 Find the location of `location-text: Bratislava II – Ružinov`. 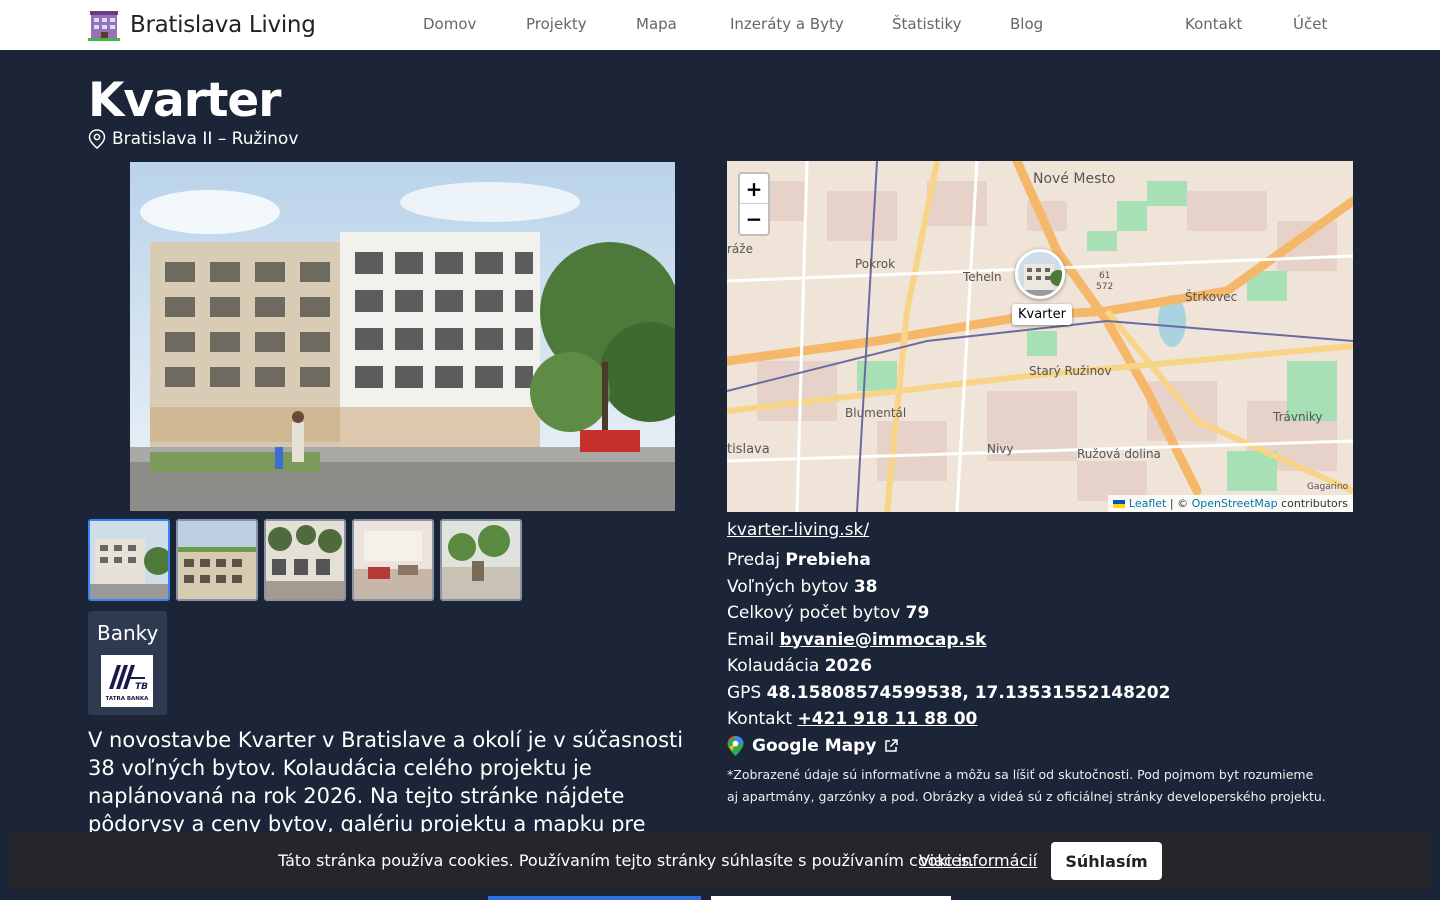

location-text: Bratislava II – Ružinov is located at coordinates (205, 139).